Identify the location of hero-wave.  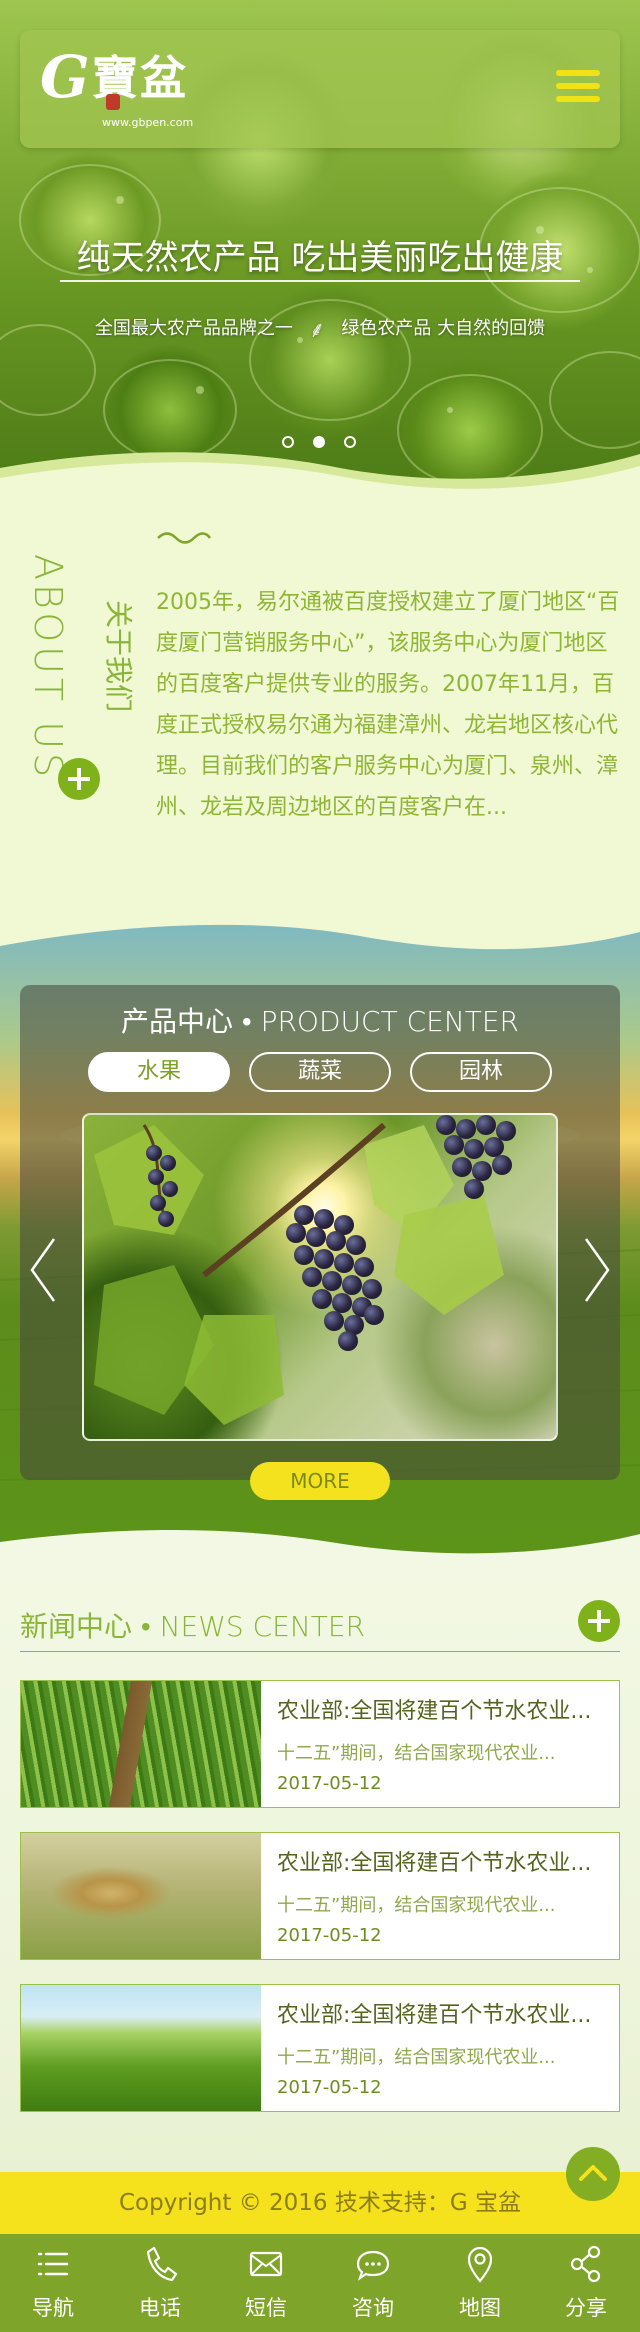
(320, 471).